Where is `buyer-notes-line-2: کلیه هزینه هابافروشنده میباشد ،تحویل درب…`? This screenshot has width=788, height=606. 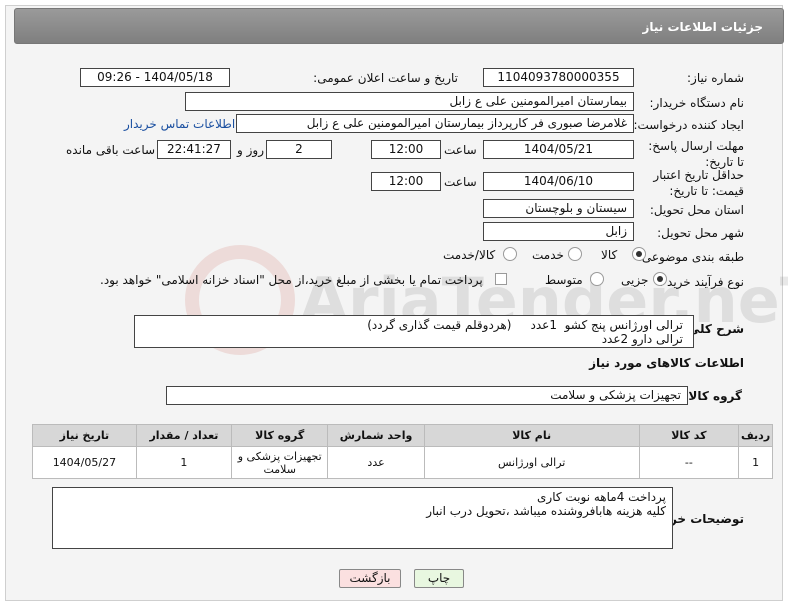
buyer-notes-line-2: کلیه هزینه هابافروشنده میباشد ،تحویل درب… is located at coordinates (546, 511).